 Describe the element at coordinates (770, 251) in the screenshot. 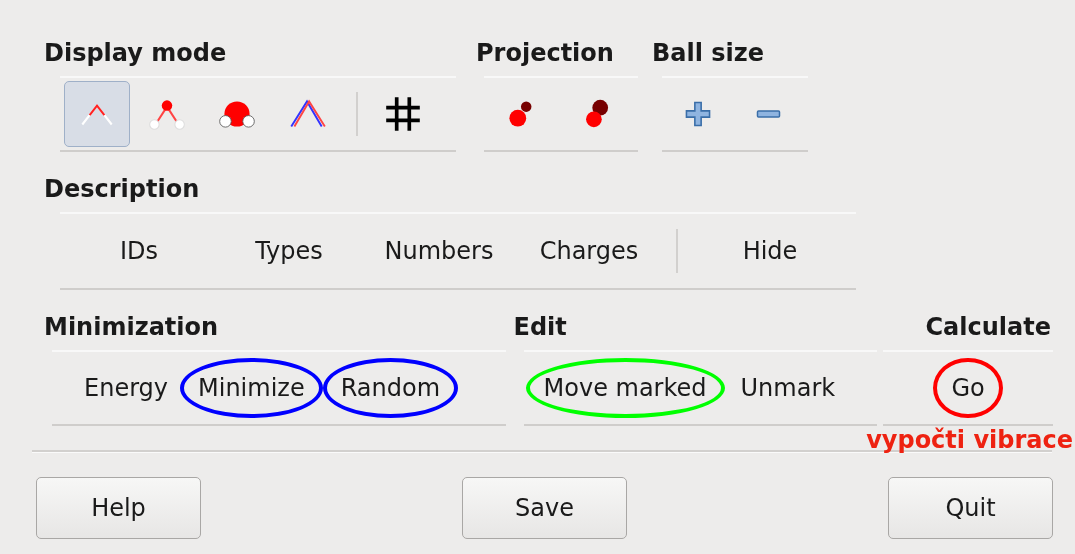

I see `hide-button: Hide` at that location.